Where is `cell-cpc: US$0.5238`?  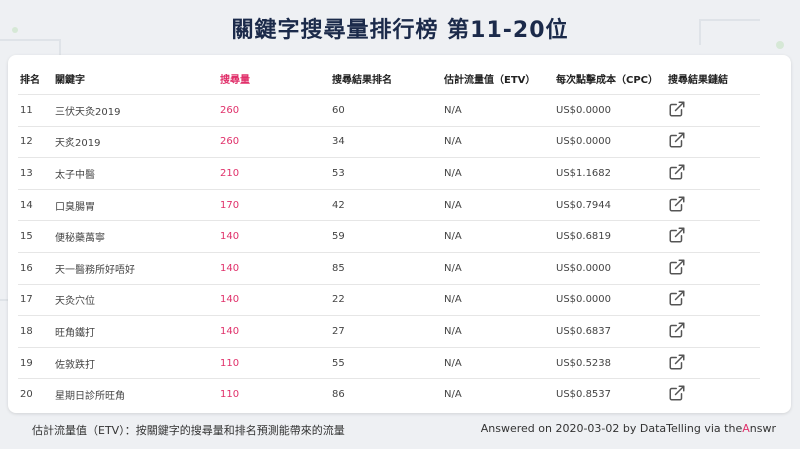 cell-cpc: US$0.5238 is located at coordinates (610, 362).